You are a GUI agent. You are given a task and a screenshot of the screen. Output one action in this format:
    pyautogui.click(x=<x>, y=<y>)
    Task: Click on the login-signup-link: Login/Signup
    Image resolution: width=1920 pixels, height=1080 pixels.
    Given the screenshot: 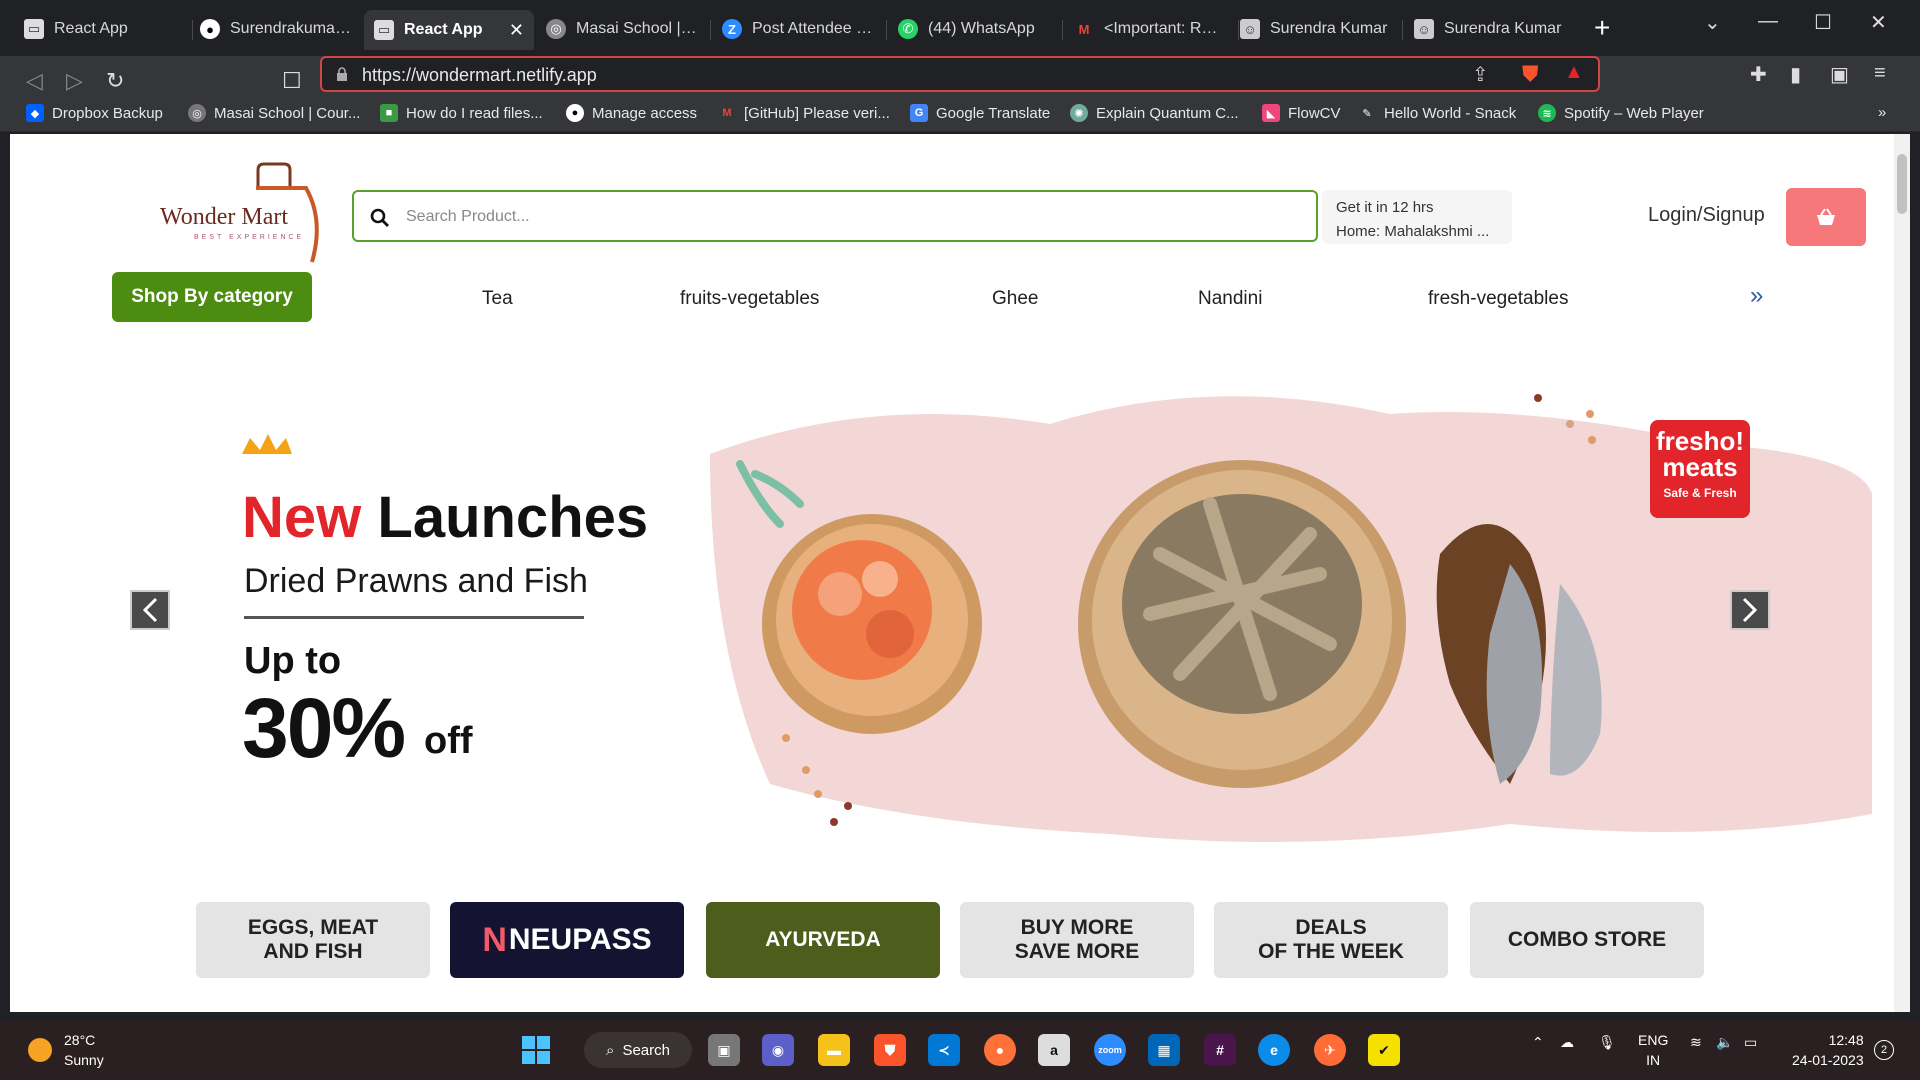 What is the action you would take?
    pyautogui.click(x=1706, y=215)
    